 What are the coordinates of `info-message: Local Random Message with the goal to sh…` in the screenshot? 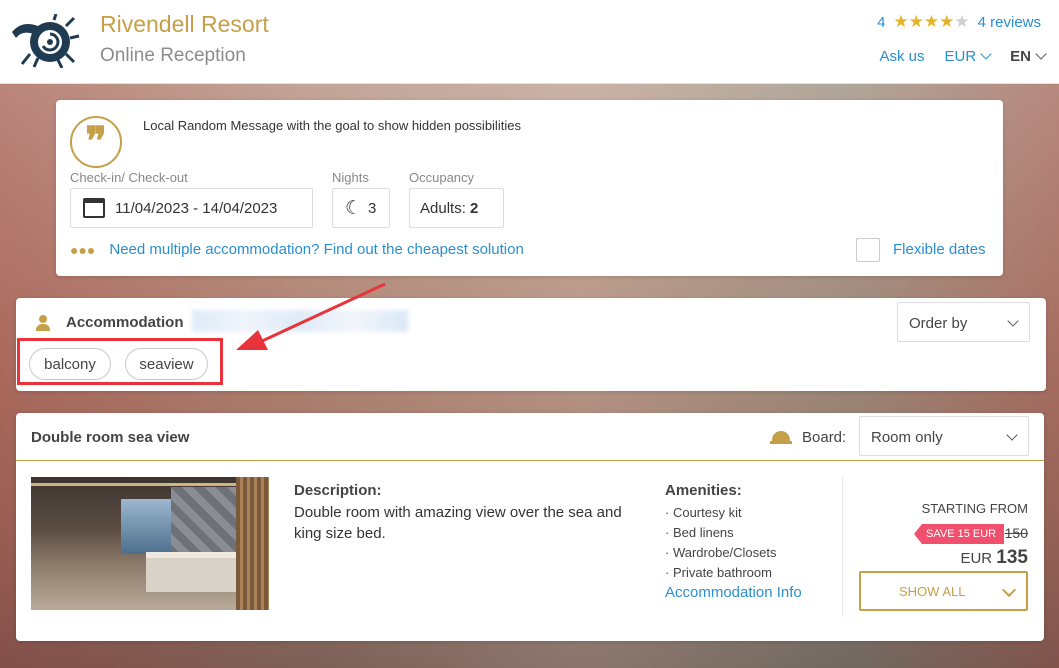 It's located at (332, 125).